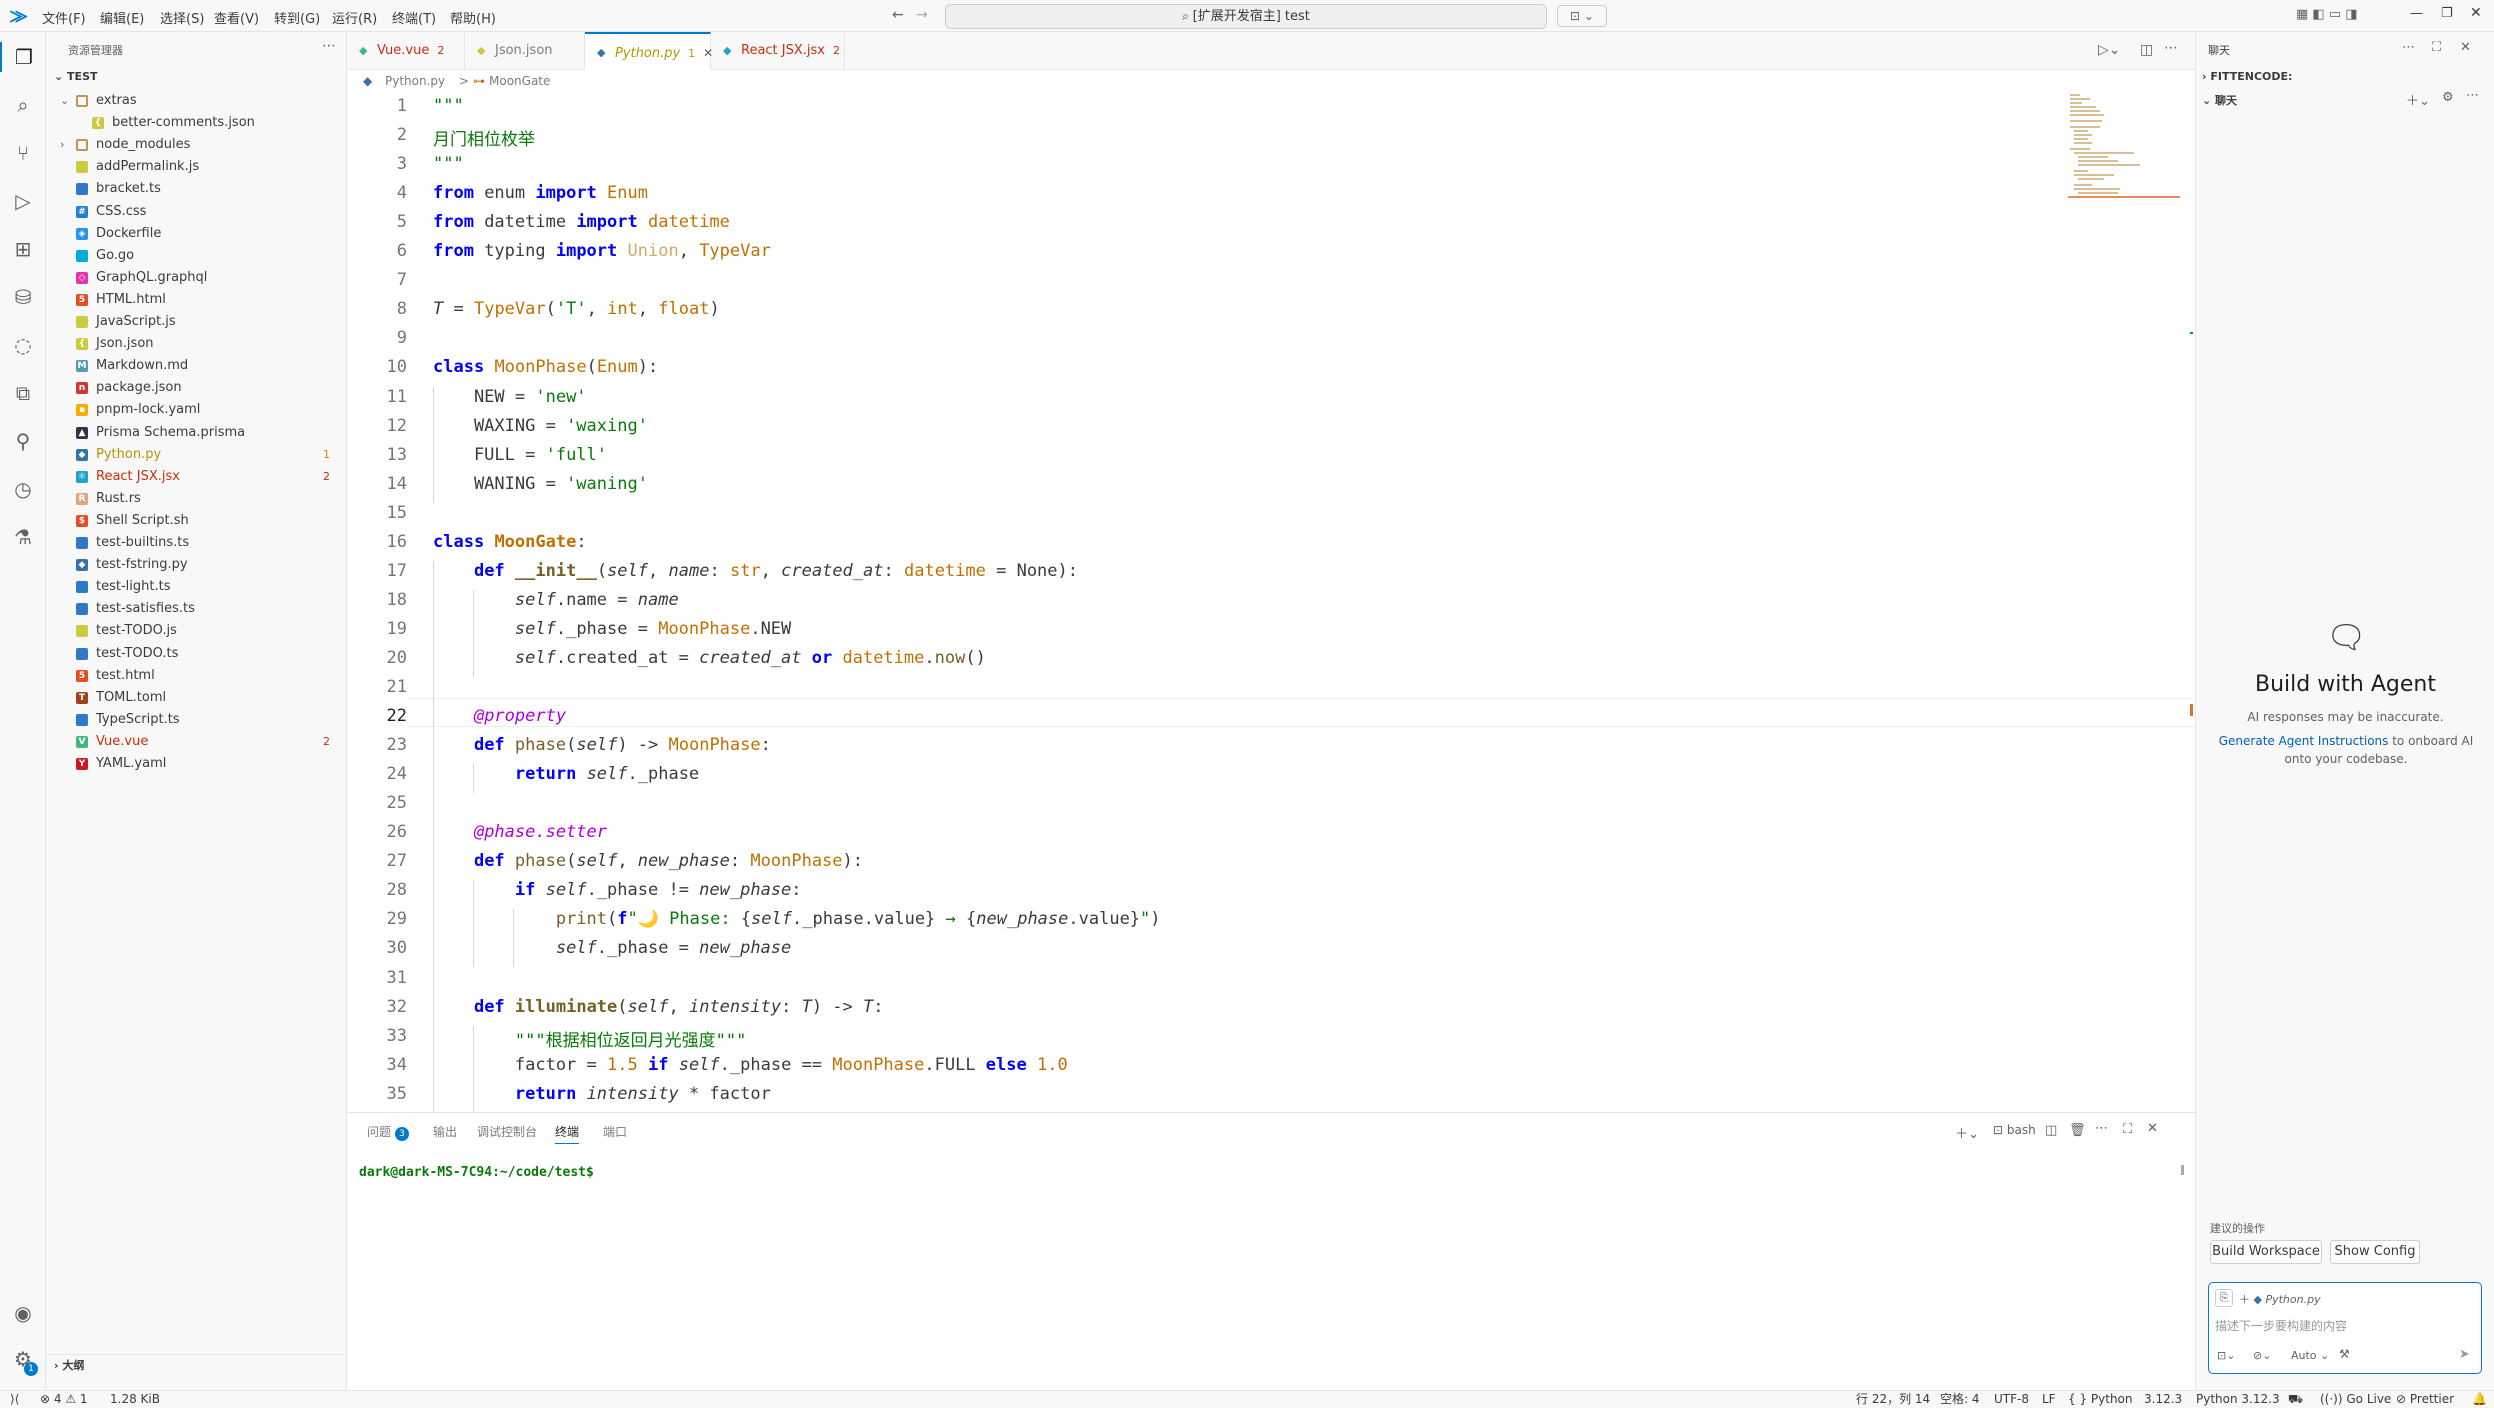  I want to click on tree-item: ◆ test-fstring.py, so click(196, 565).